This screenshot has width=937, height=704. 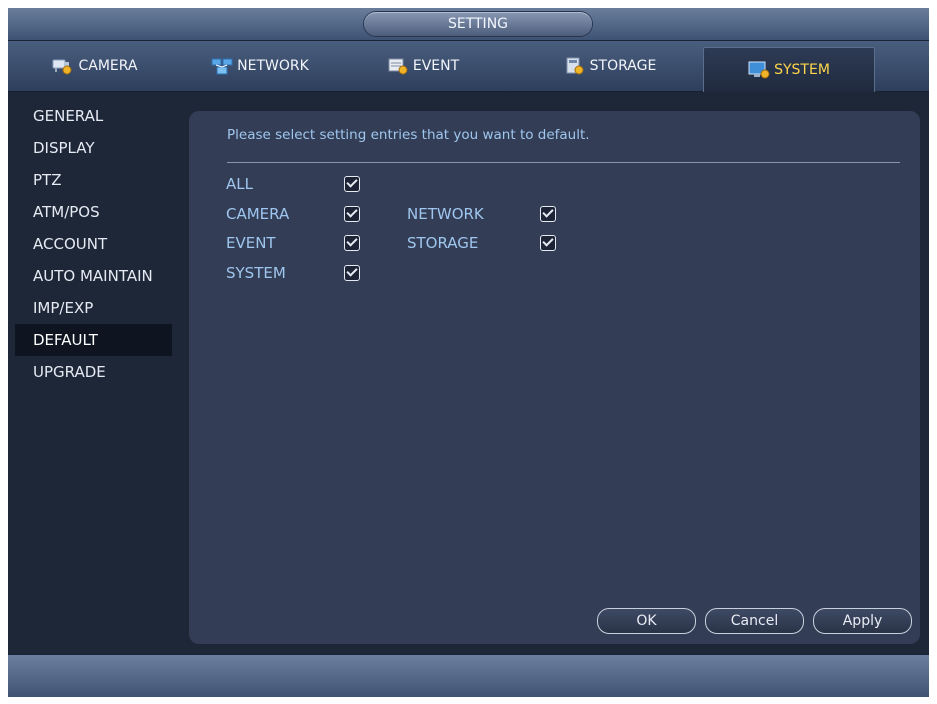 I want to click on sidebar-item-display: DISPLAY, so click(x=93, y=148).